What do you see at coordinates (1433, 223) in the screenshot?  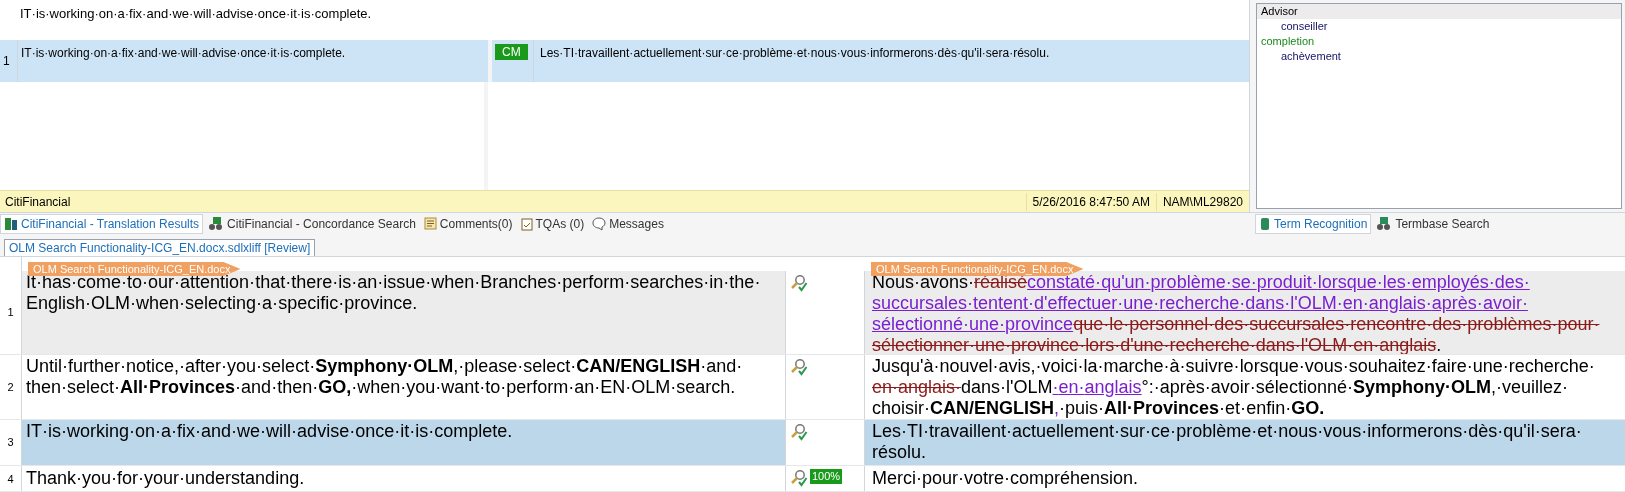 I see `panel-tab: Termbase Search` at bounding box center [1433, 223].